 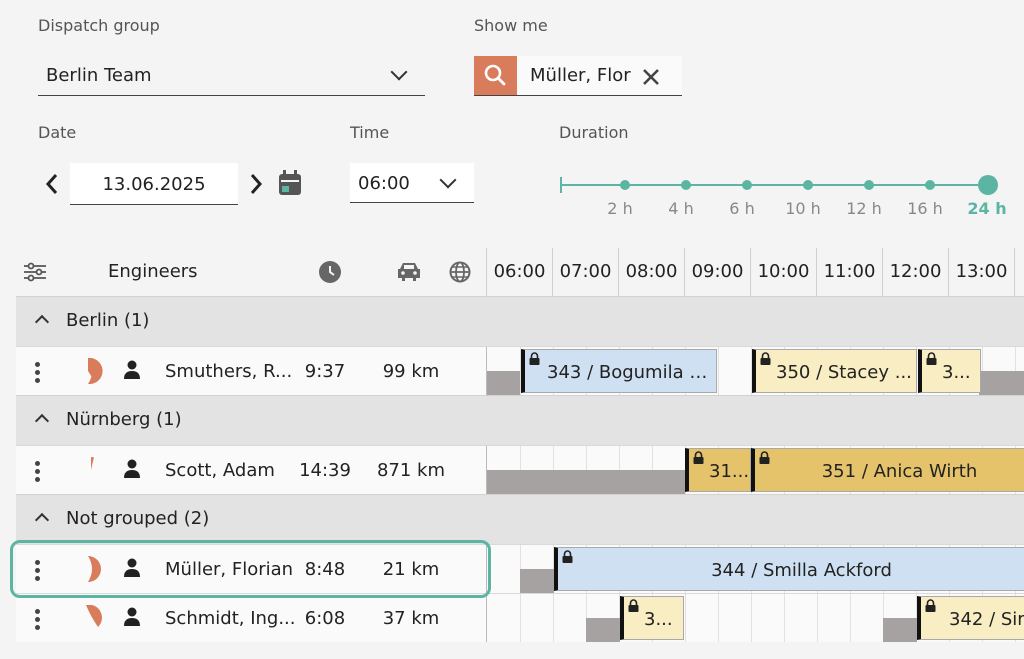 I want to click on job-block: 344 / Smilla Ackford, so click(x=789, y=569).